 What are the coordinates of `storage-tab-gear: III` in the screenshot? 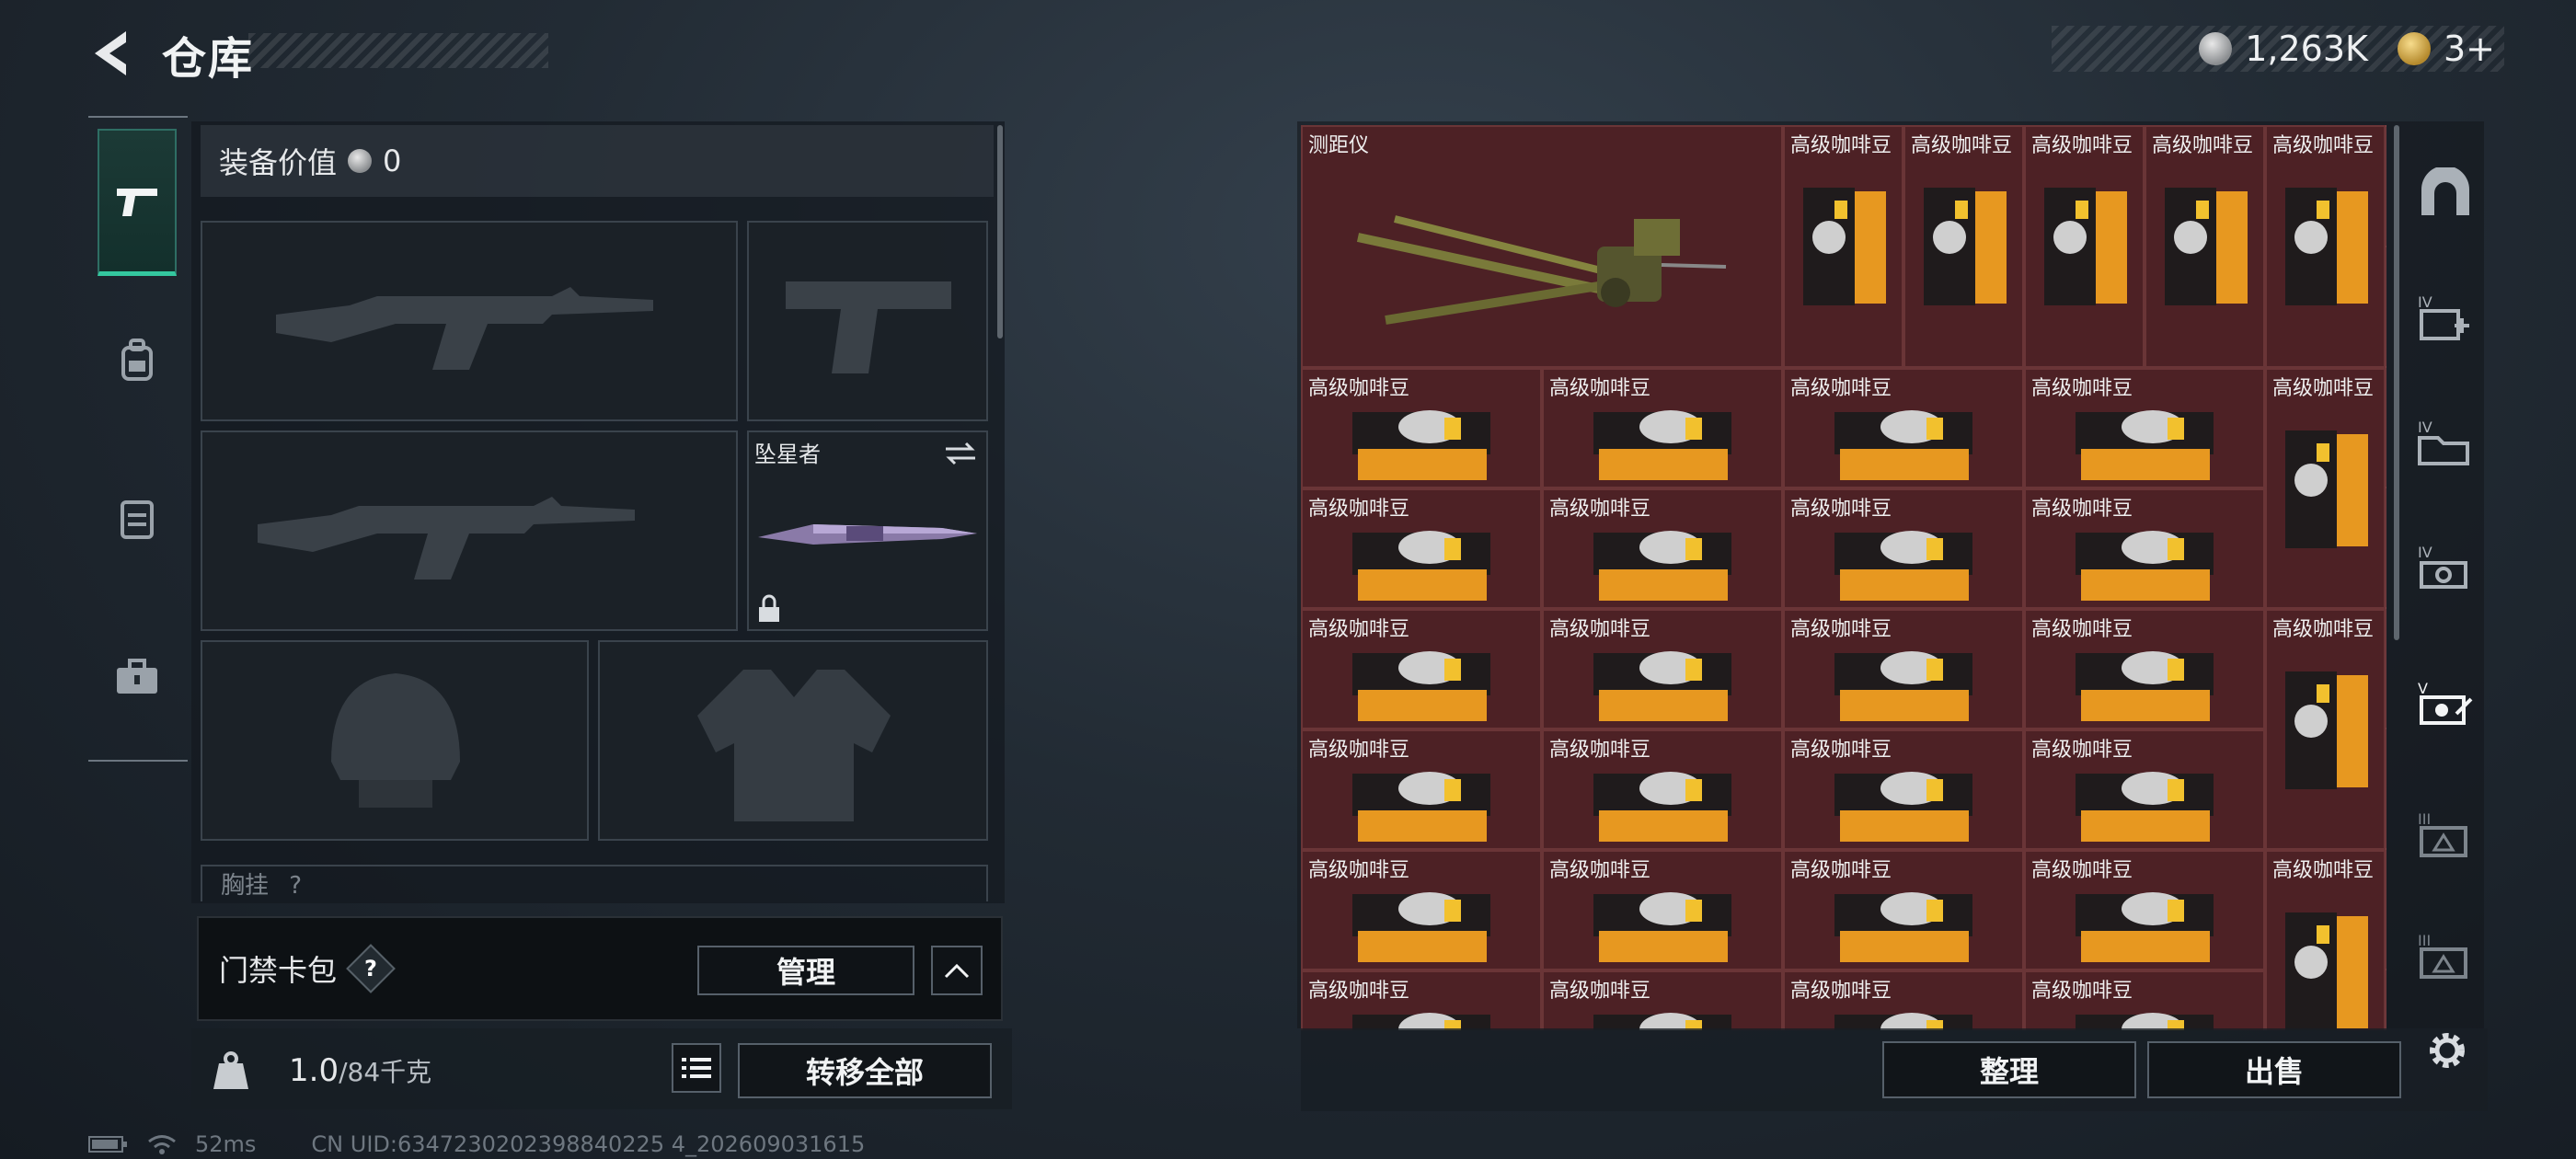 It's located at (2445, 833).